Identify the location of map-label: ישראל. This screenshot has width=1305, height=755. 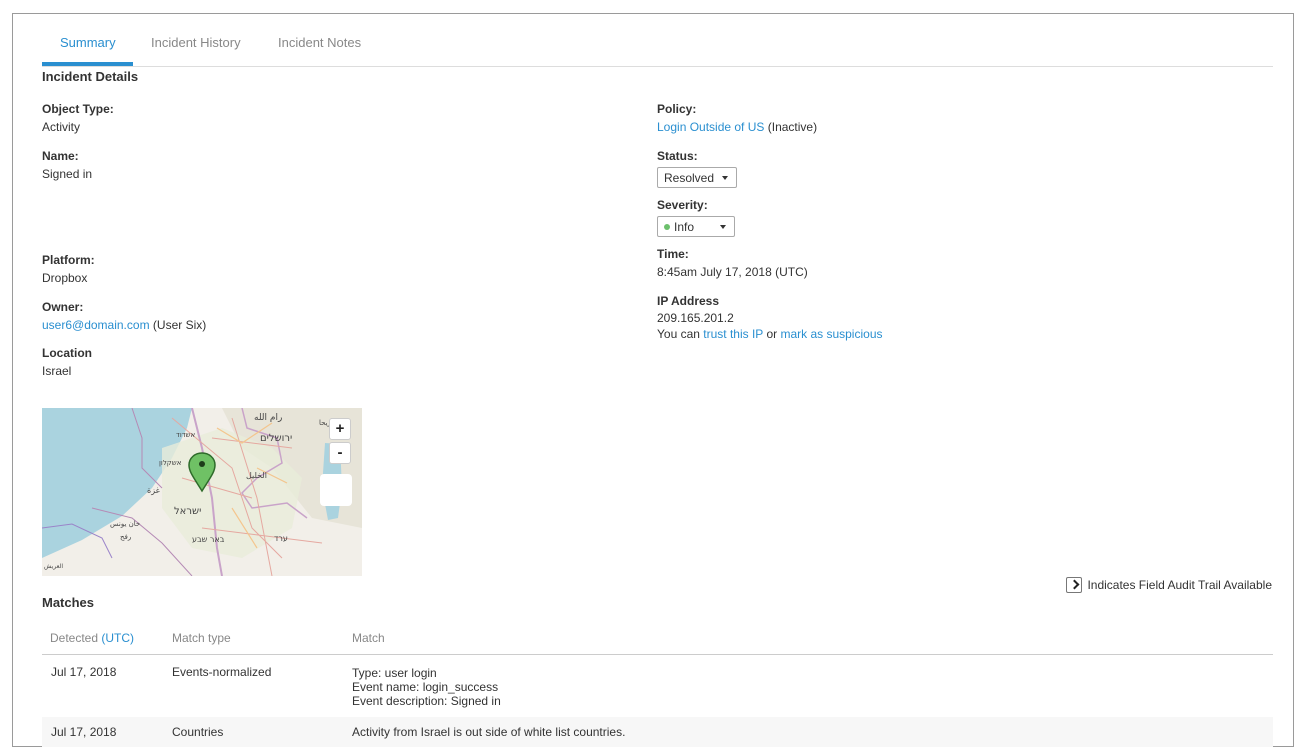
(187, 511).